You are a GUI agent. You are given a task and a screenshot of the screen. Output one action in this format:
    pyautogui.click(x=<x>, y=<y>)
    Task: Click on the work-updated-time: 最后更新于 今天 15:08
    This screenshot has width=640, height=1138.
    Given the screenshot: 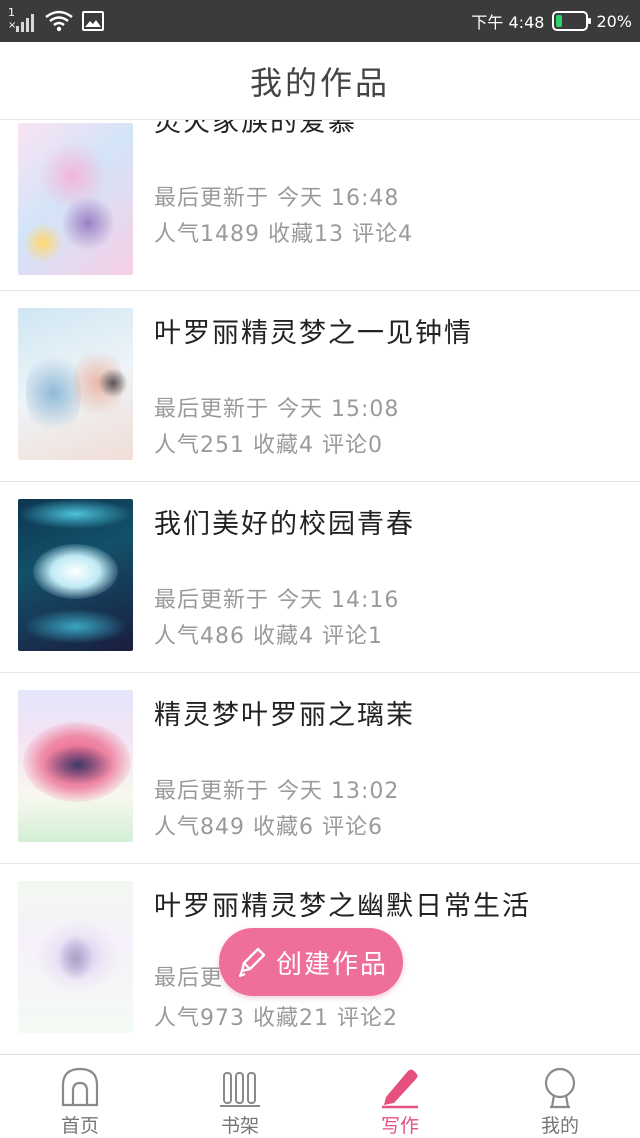 What is the action you would take?
    pyautogui.click(x=277, y=409)
    